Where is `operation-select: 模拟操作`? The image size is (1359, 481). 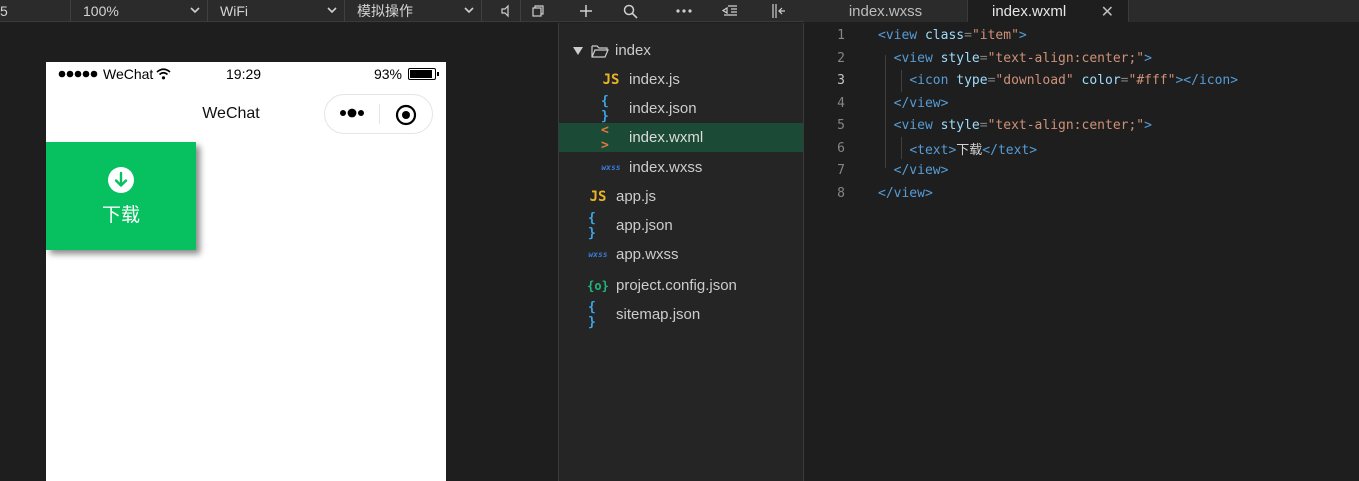
operation-select: 模拟操作 is located at coordinates (413, 11).